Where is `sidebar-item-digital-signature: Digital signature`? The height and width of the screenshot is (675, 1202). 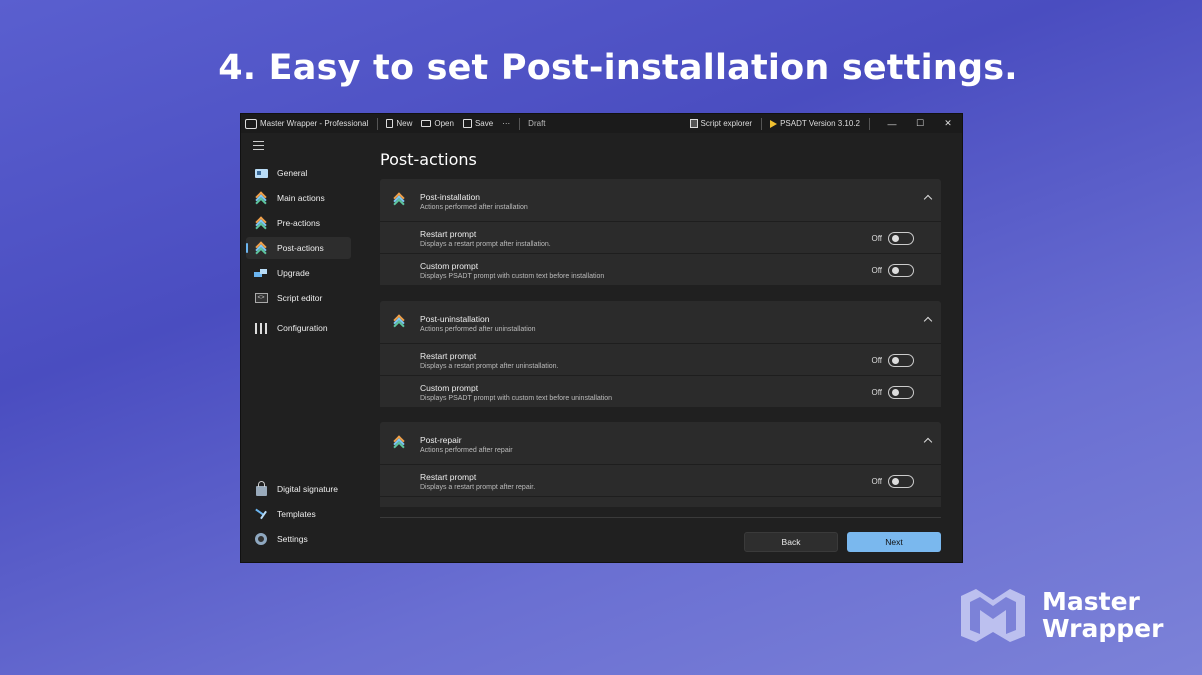
sidebar-item-digital-signature: Digital signature is located at coordinates (298, 489).